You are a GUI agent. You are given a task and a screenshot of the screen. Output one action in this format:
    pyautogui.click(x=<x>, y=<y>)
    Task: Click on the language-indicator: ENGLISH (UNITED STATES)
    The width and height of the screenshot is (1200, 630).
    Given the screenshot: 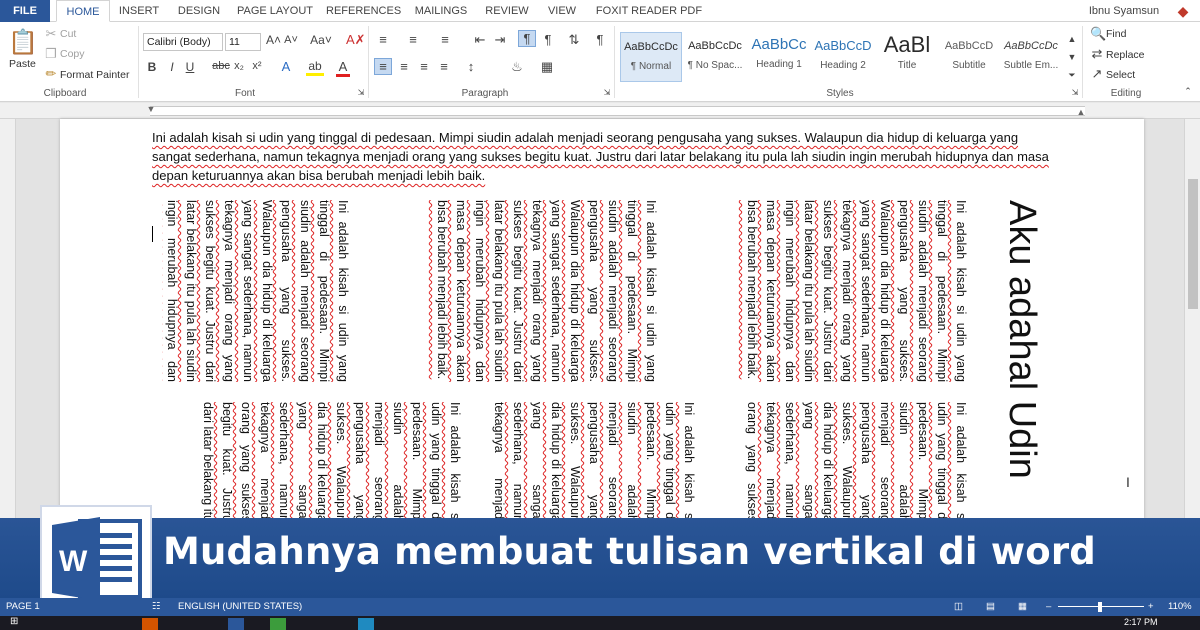 What is the action you would take?
    pyautogui.click(x=240, y=607)
    